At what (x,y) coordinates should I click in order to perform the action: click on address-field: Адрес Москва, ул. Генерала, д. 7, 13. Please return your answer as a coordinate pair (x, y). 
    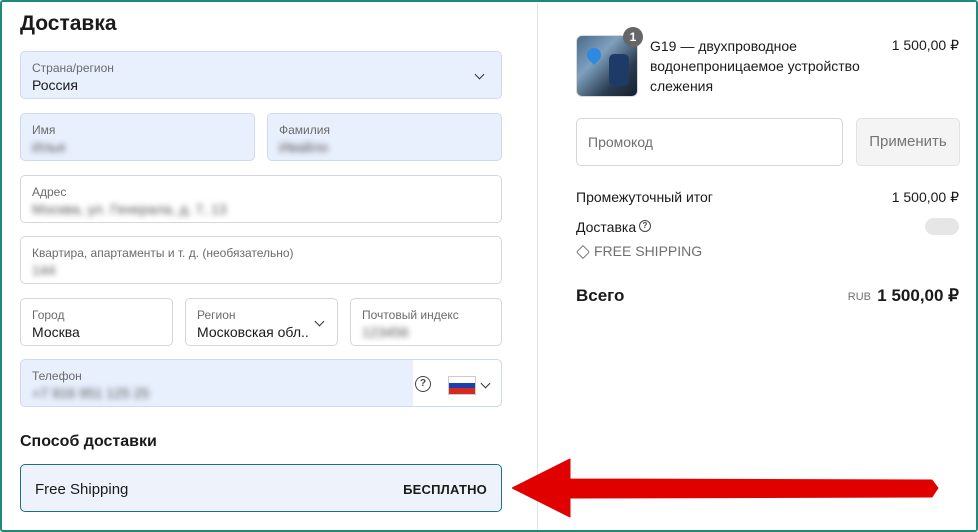
    Looking at the image, I should click on (261, 199).